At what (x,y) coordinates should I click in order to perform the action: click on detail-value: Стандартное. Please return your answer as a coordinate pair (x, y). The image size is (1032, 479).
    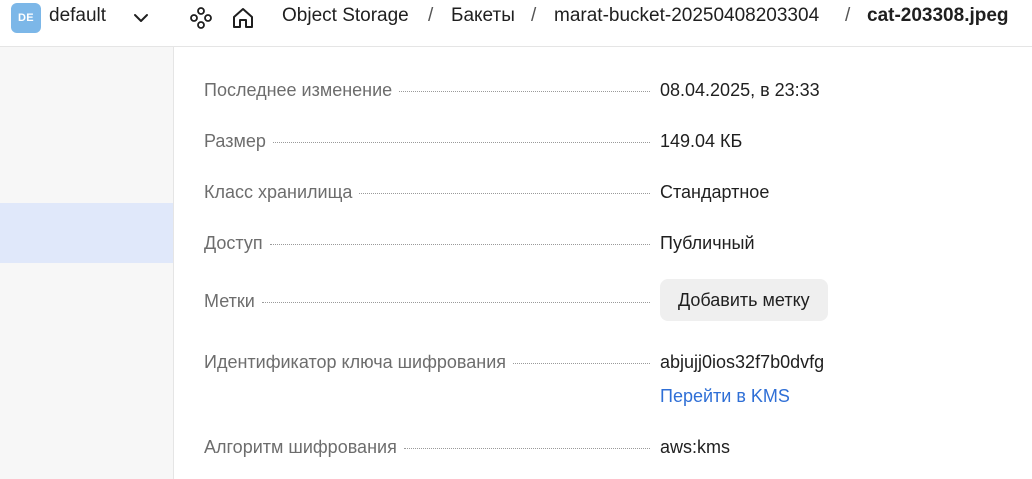
    Looking at the image, I should click on (715, 192).